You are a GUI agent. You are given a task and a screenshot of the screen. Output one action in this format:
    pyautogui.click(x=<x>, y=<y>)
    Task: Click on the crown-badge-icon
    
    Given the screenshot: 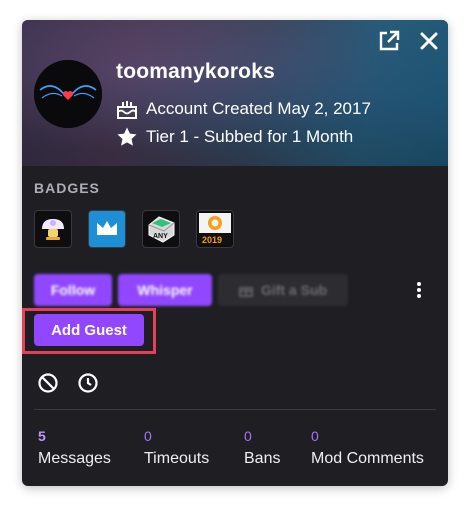 What is the action you would take?
    pyautogui.click(x=107, y=229)
    